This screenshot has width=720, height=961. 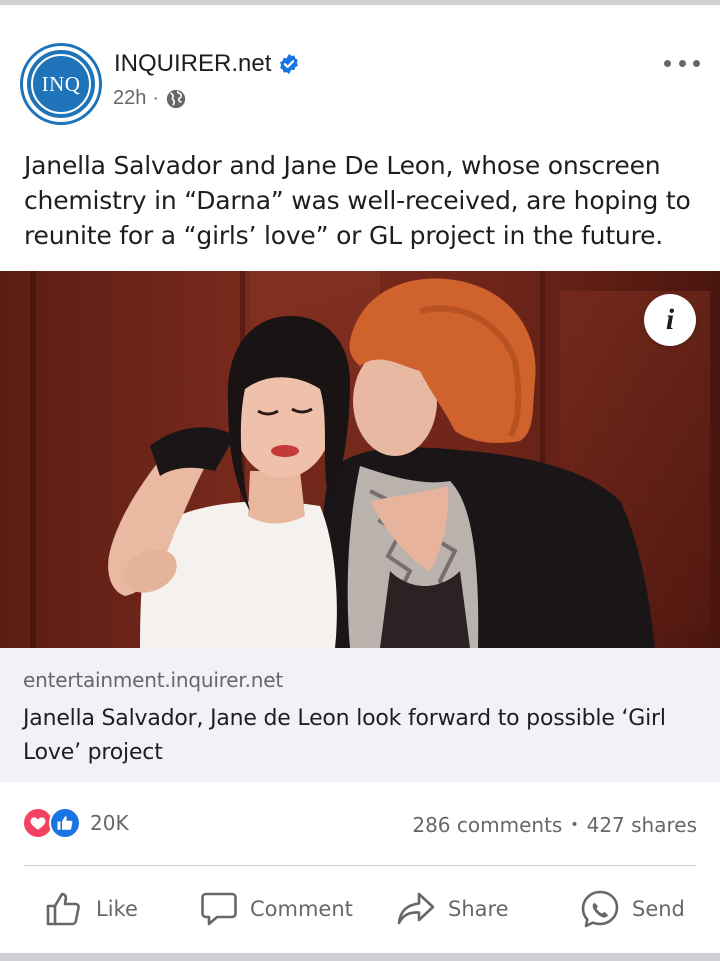 I want to click on post-time: 22h, so click(x=129, y=98).